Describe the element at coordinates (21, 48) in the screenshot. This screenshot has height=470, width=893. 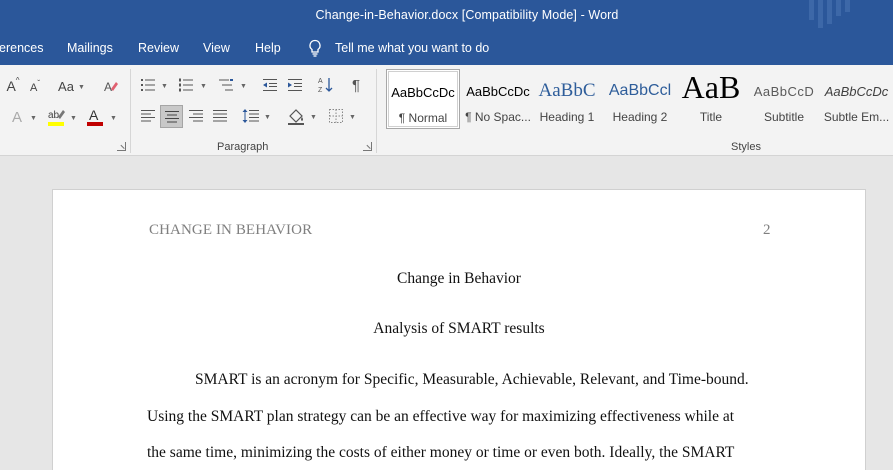
I see `tab-references: erences` at that location.